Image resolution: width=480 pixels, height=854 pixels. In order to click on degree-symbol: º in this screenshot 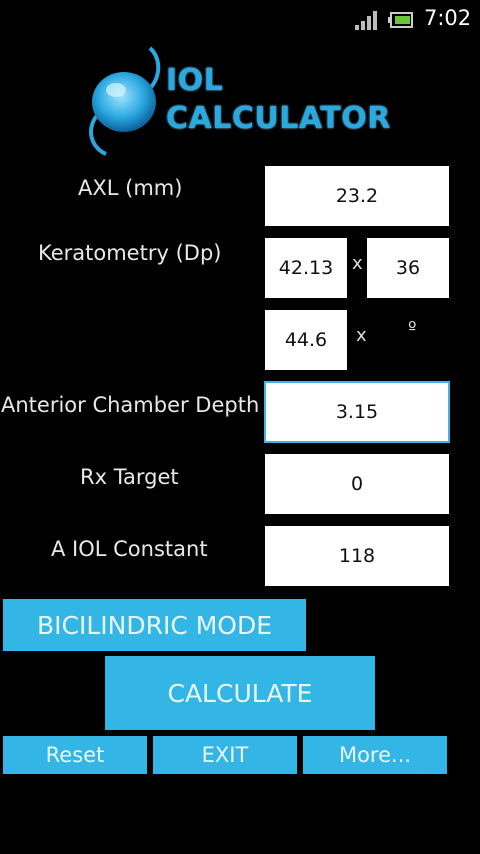, I will do `click(412, 328)`.